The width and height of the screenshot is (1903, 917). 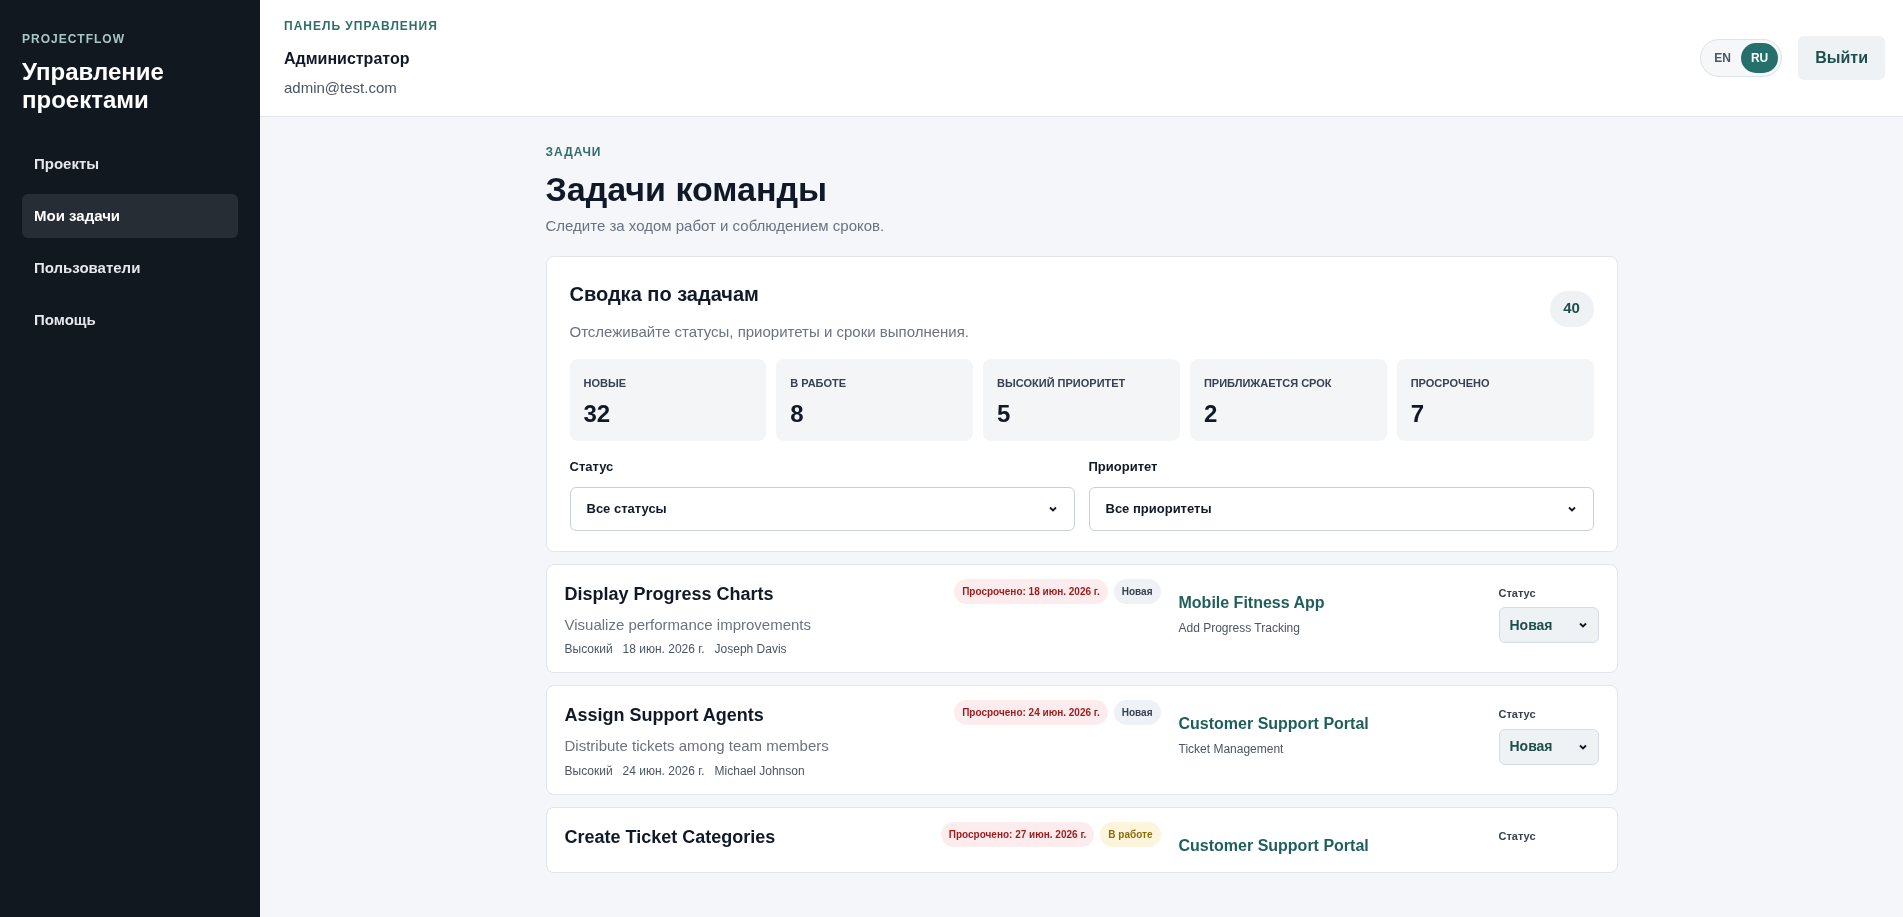 What do you see at coordinates (130, 216) in the screenshot?
I see `nav-item: Мои задачи` at bounding box center [130, 216].